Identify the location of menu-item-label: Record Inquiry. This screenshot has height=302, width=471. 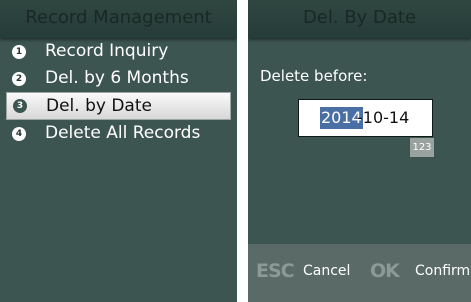
(107, 51).